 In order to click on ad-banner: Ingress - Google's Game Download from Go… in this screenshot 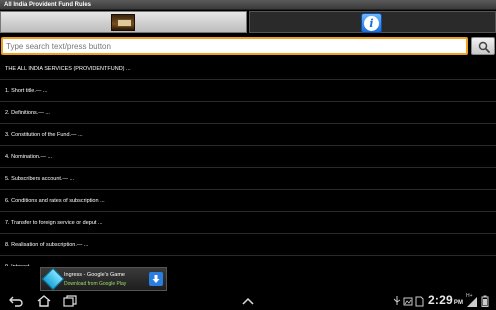, I will do `click(104, 279)`.